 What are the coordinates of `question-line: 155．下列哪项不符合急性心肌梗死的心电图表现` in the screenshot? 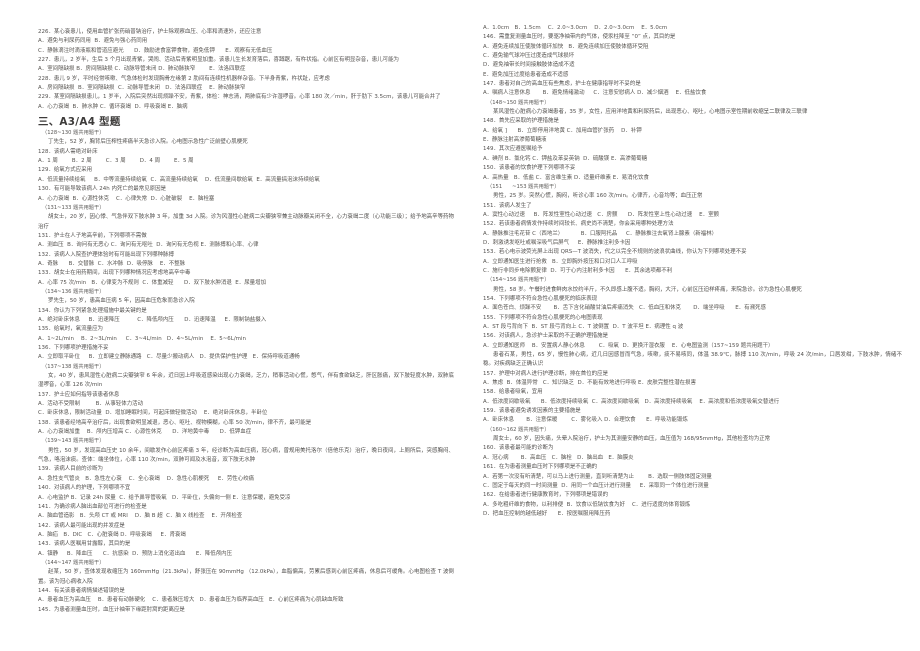 It's located at (543, 317).